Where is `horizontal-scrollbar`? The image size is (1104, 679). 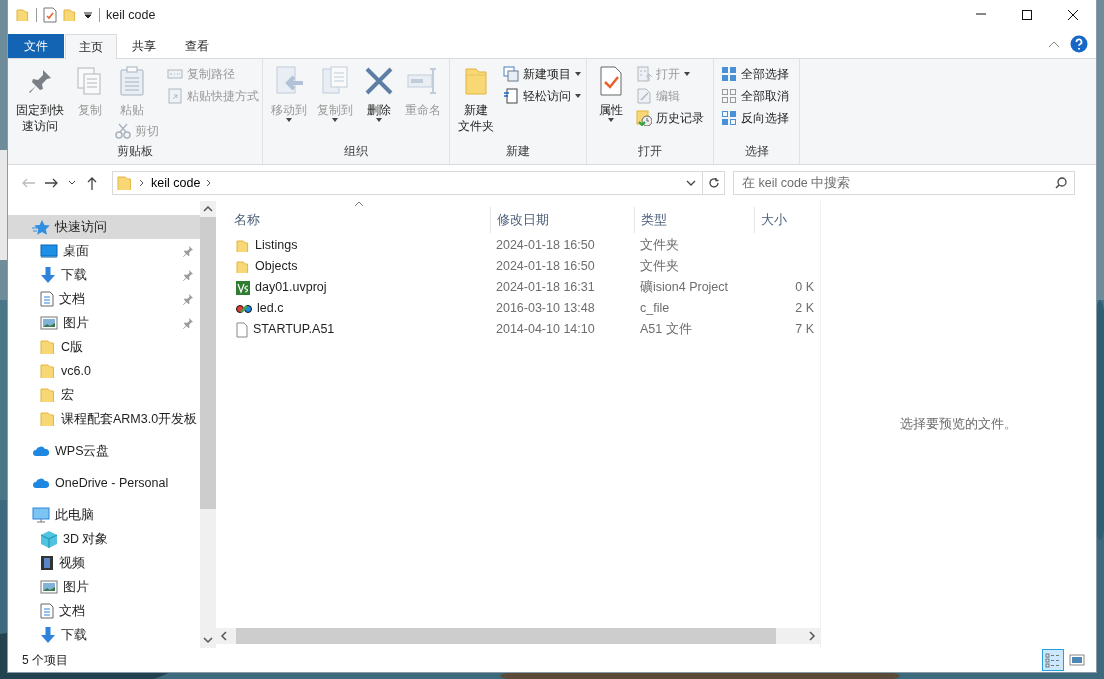
horizontal-scrollbar is located at coordinates (518, 636).